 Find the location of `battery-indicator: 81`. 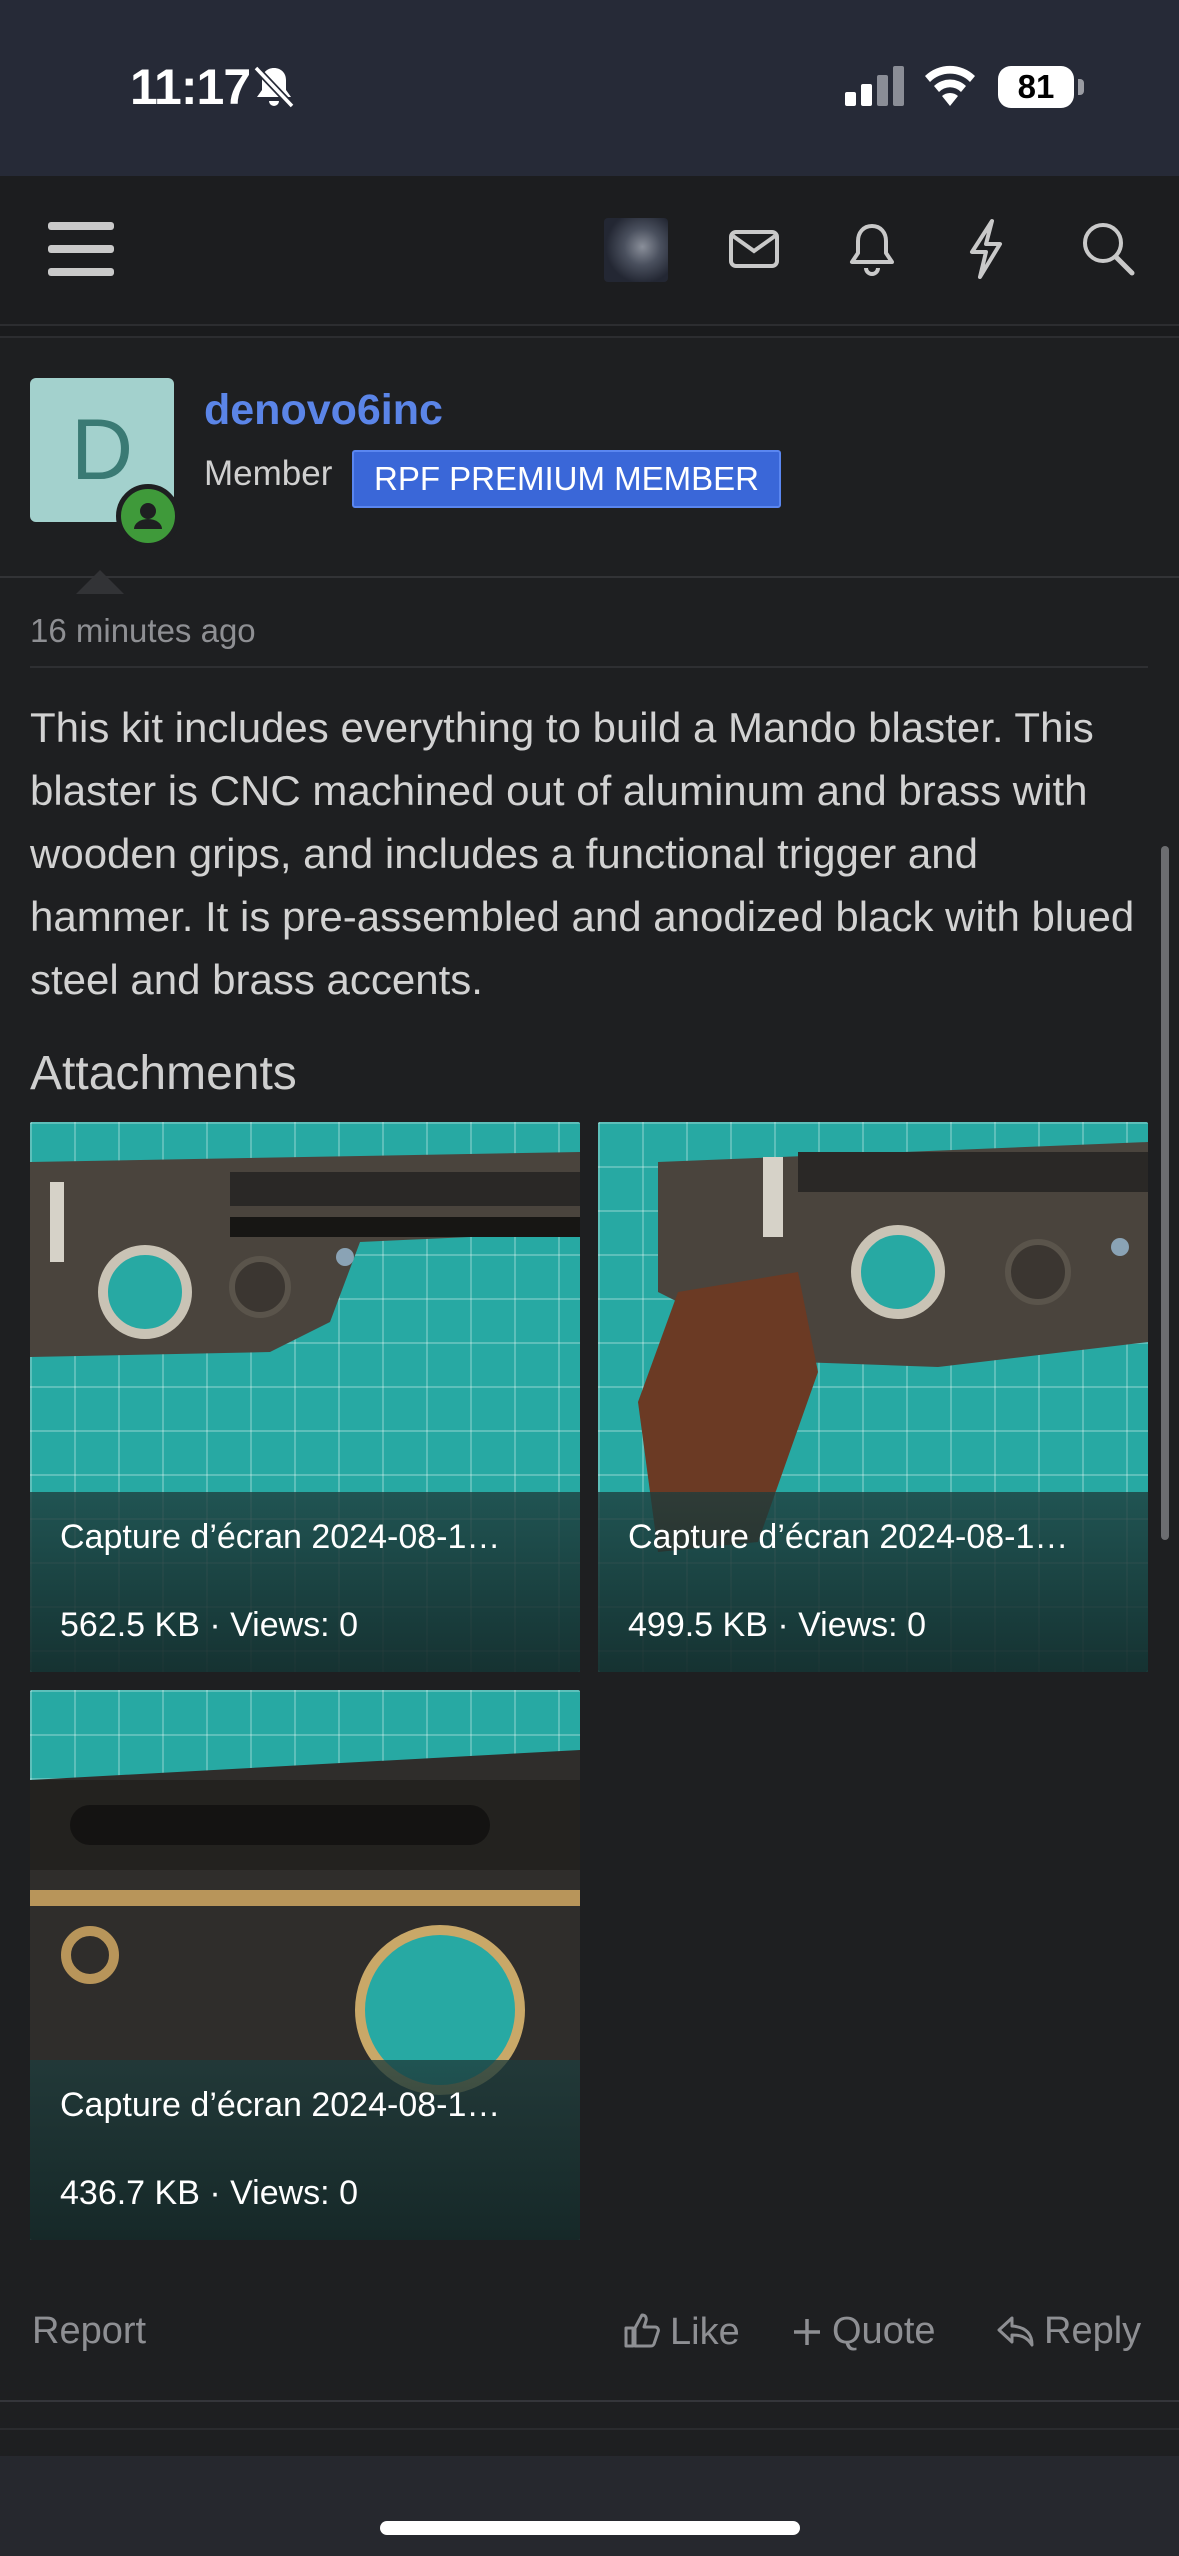

battery-indicator: 81 is located at coordinates (1036, 87).